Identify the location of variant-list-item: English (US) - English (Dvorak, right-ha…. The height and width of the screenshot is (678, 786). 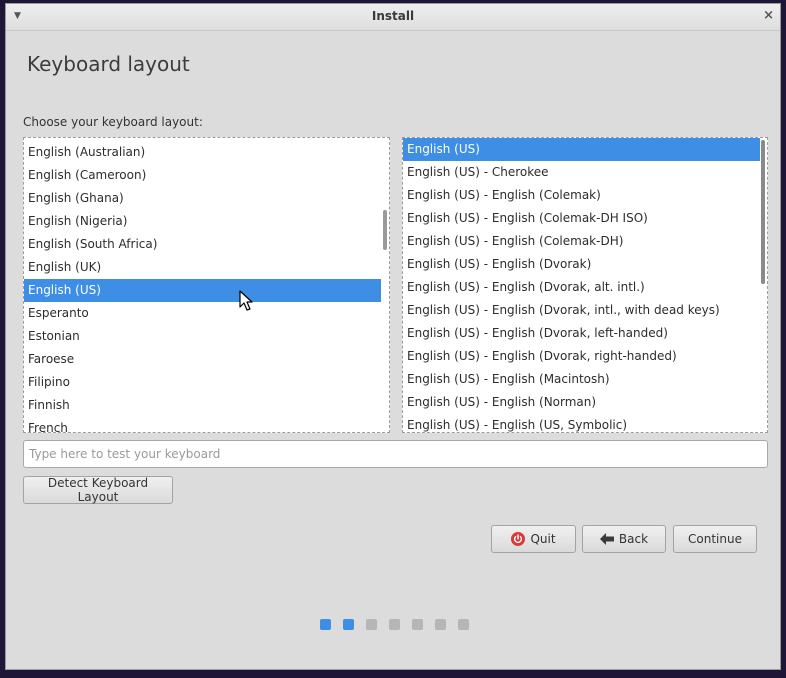
(581, 356).